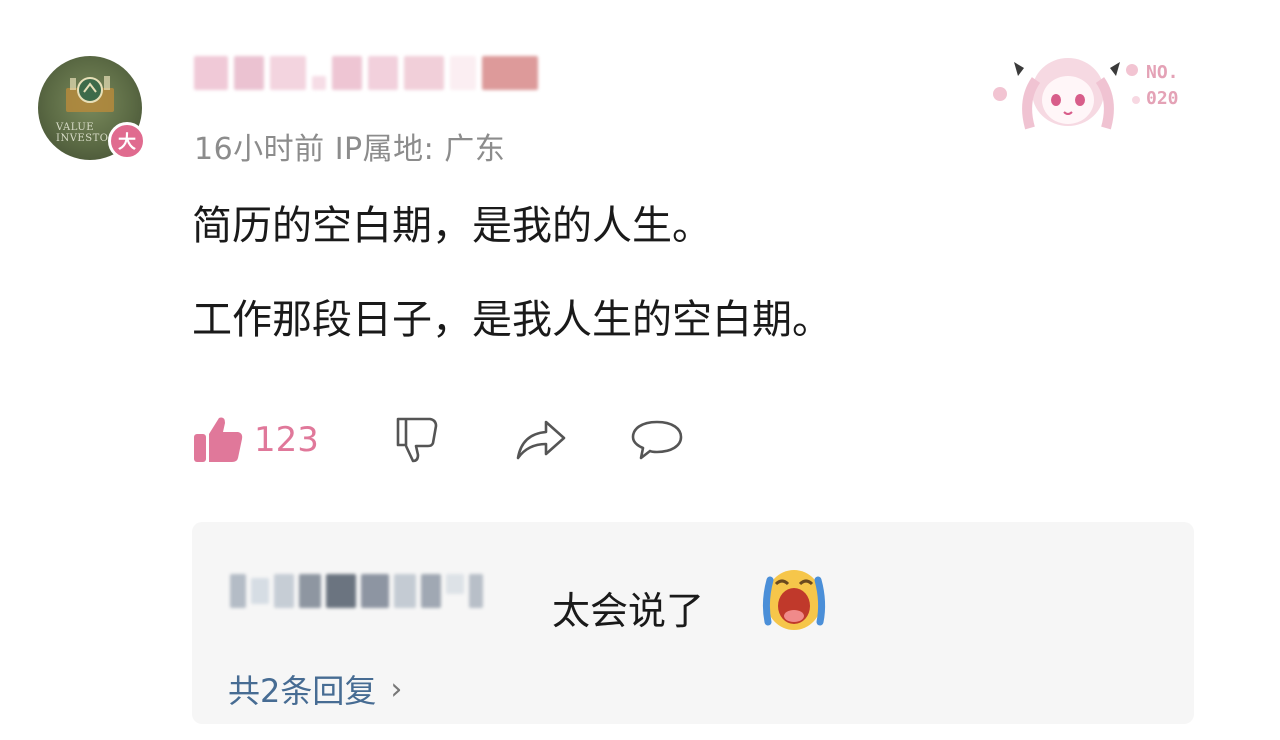 The image size is (1280, 740). Describe the element at coordinates (628, 611) in the screenshot. I see `reply-text: 太会说了` at that location.